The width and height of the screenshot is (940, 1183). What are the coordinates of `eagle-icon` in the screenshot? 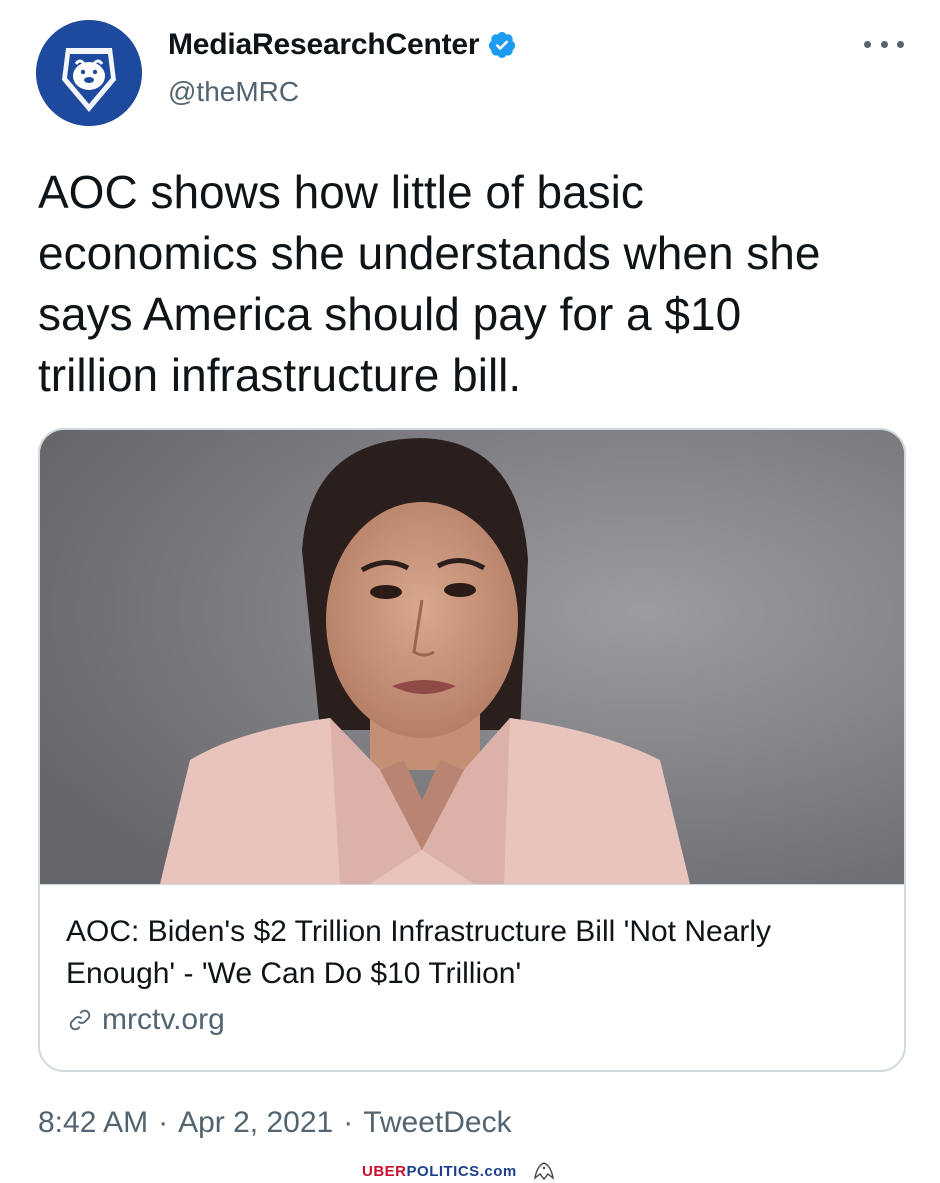 It's located at (543, 1171).